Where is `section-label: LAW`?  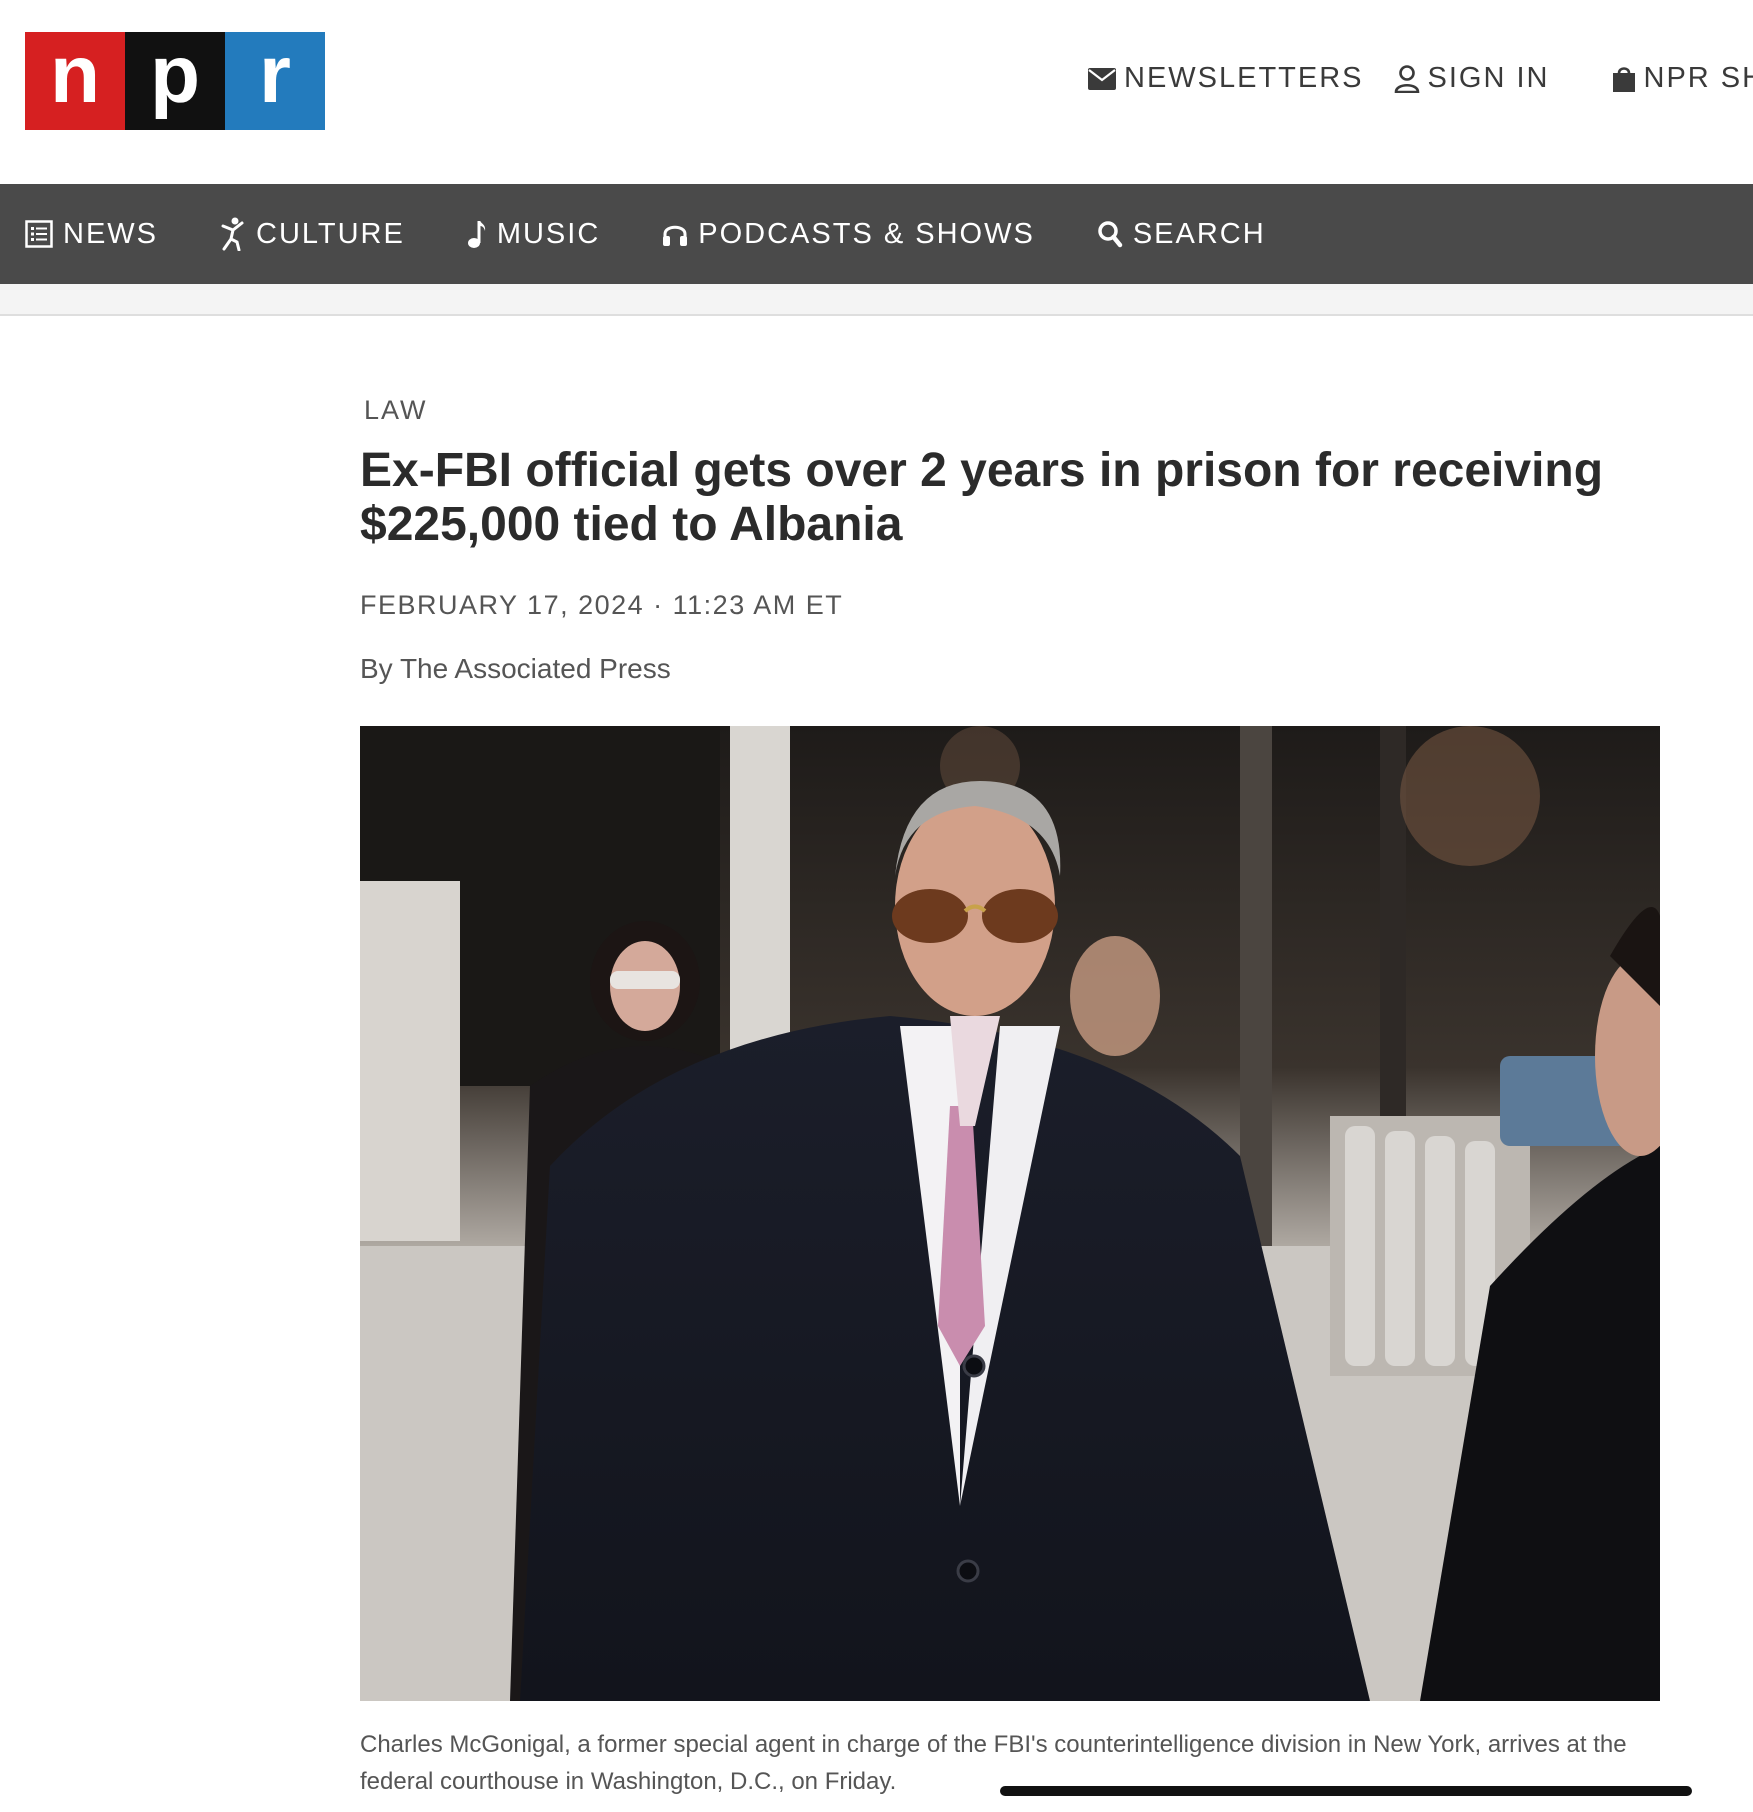
section-label: LAW is located at coordinates (1012, 410).